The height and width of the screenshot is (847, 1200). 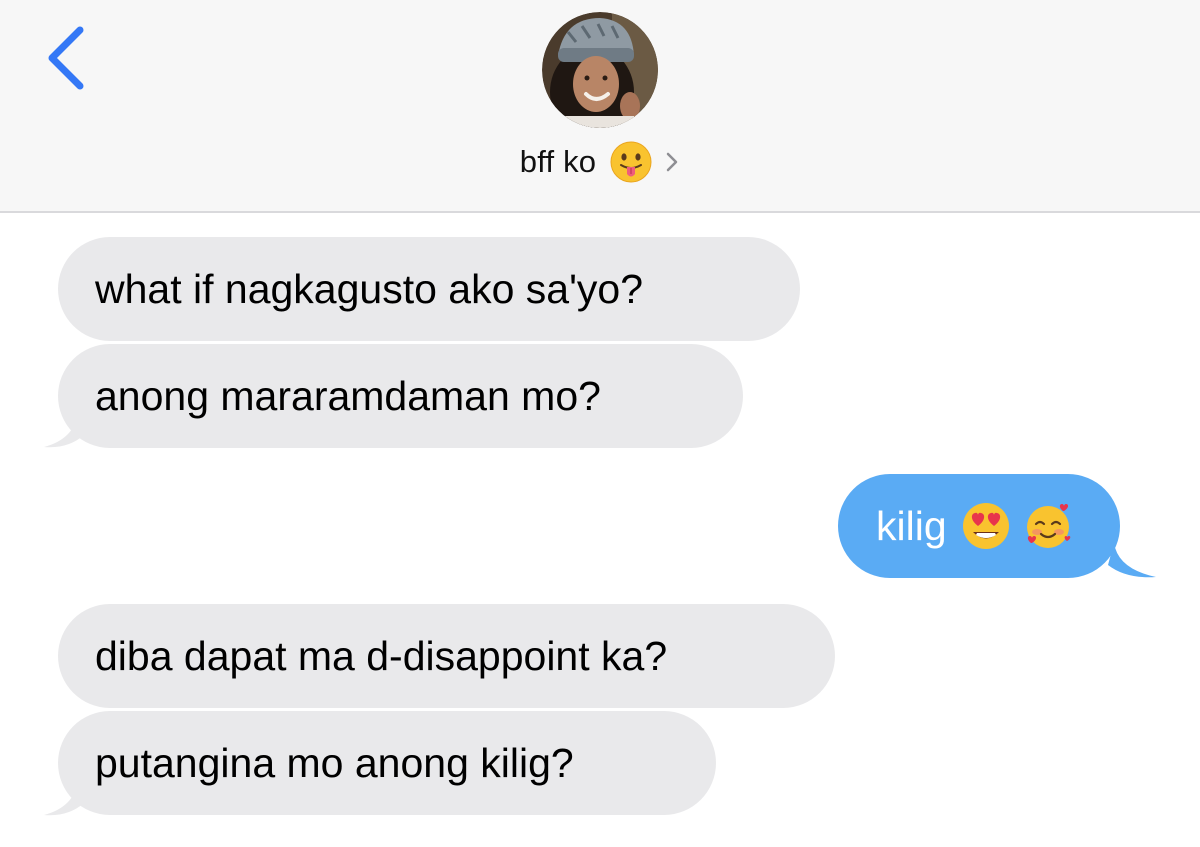 I want to click on outgoing-message-bubble: kilig, so click(x=979, y=526).